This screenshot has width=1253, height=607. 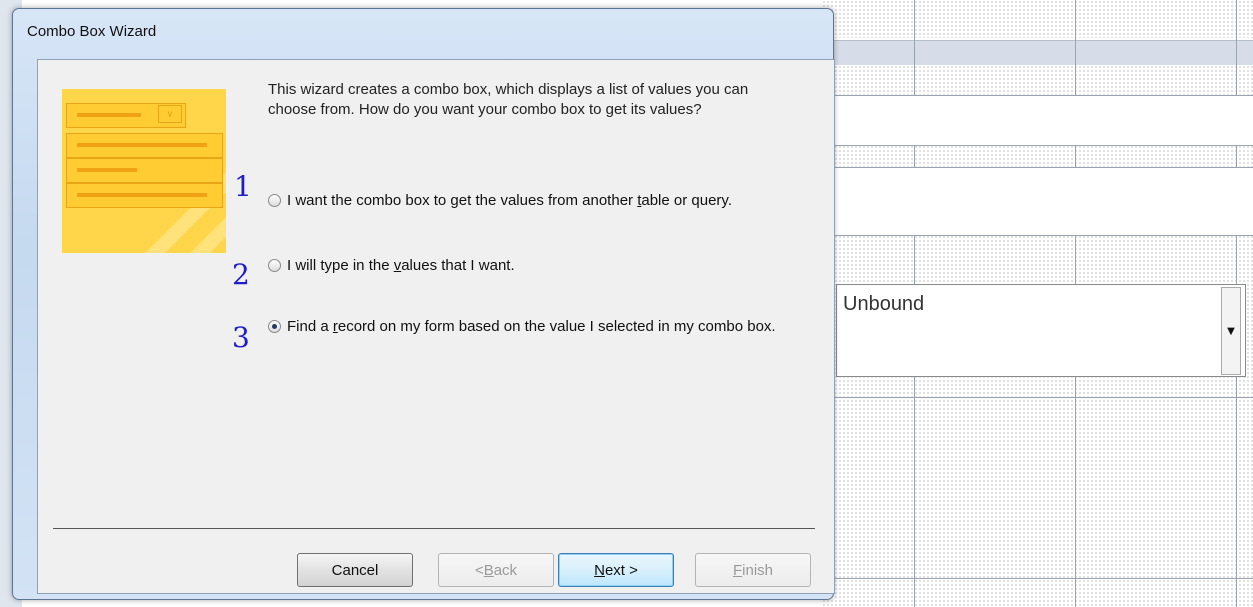 What do you see at coordinates (241, 337) in the screenshot?
I see `handwritten-annotation-3: 3` at bounding box center [241, 337].